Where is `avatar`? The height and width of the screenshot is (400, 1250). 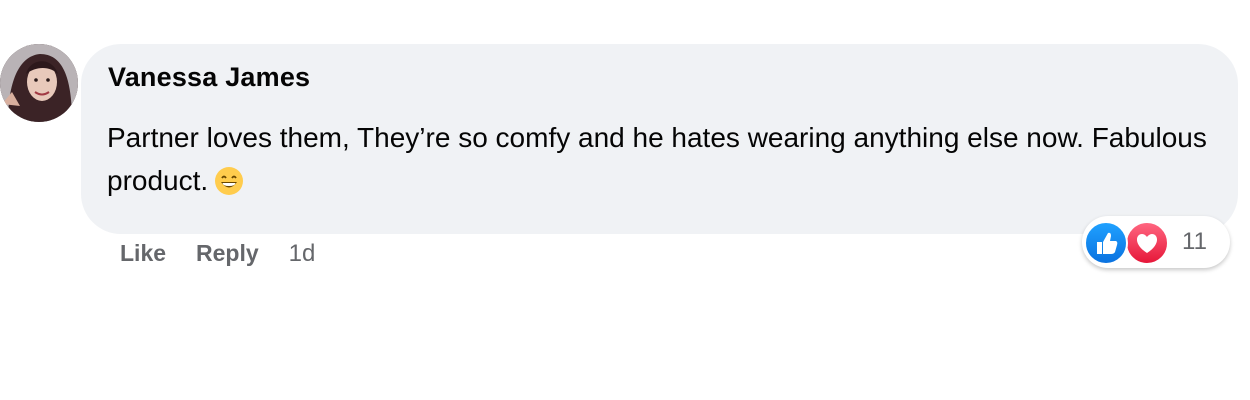
avatar is located at coordinates (39, 83).